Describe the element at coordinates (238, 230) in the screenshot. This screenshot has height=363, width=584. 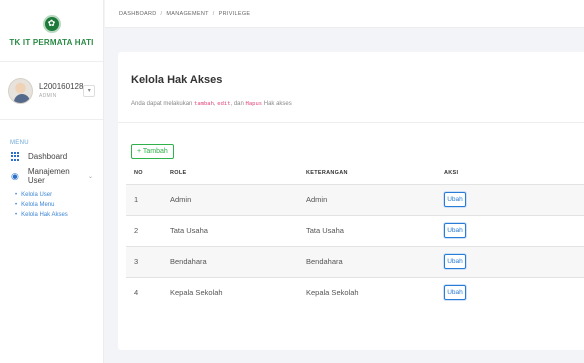
I see `cell-role: Tata Usaha` at that location.